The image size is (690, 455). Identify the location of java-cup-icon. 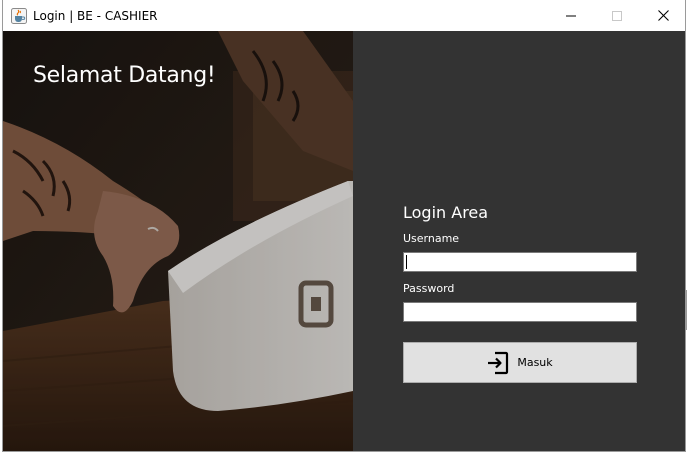
(19, 16).